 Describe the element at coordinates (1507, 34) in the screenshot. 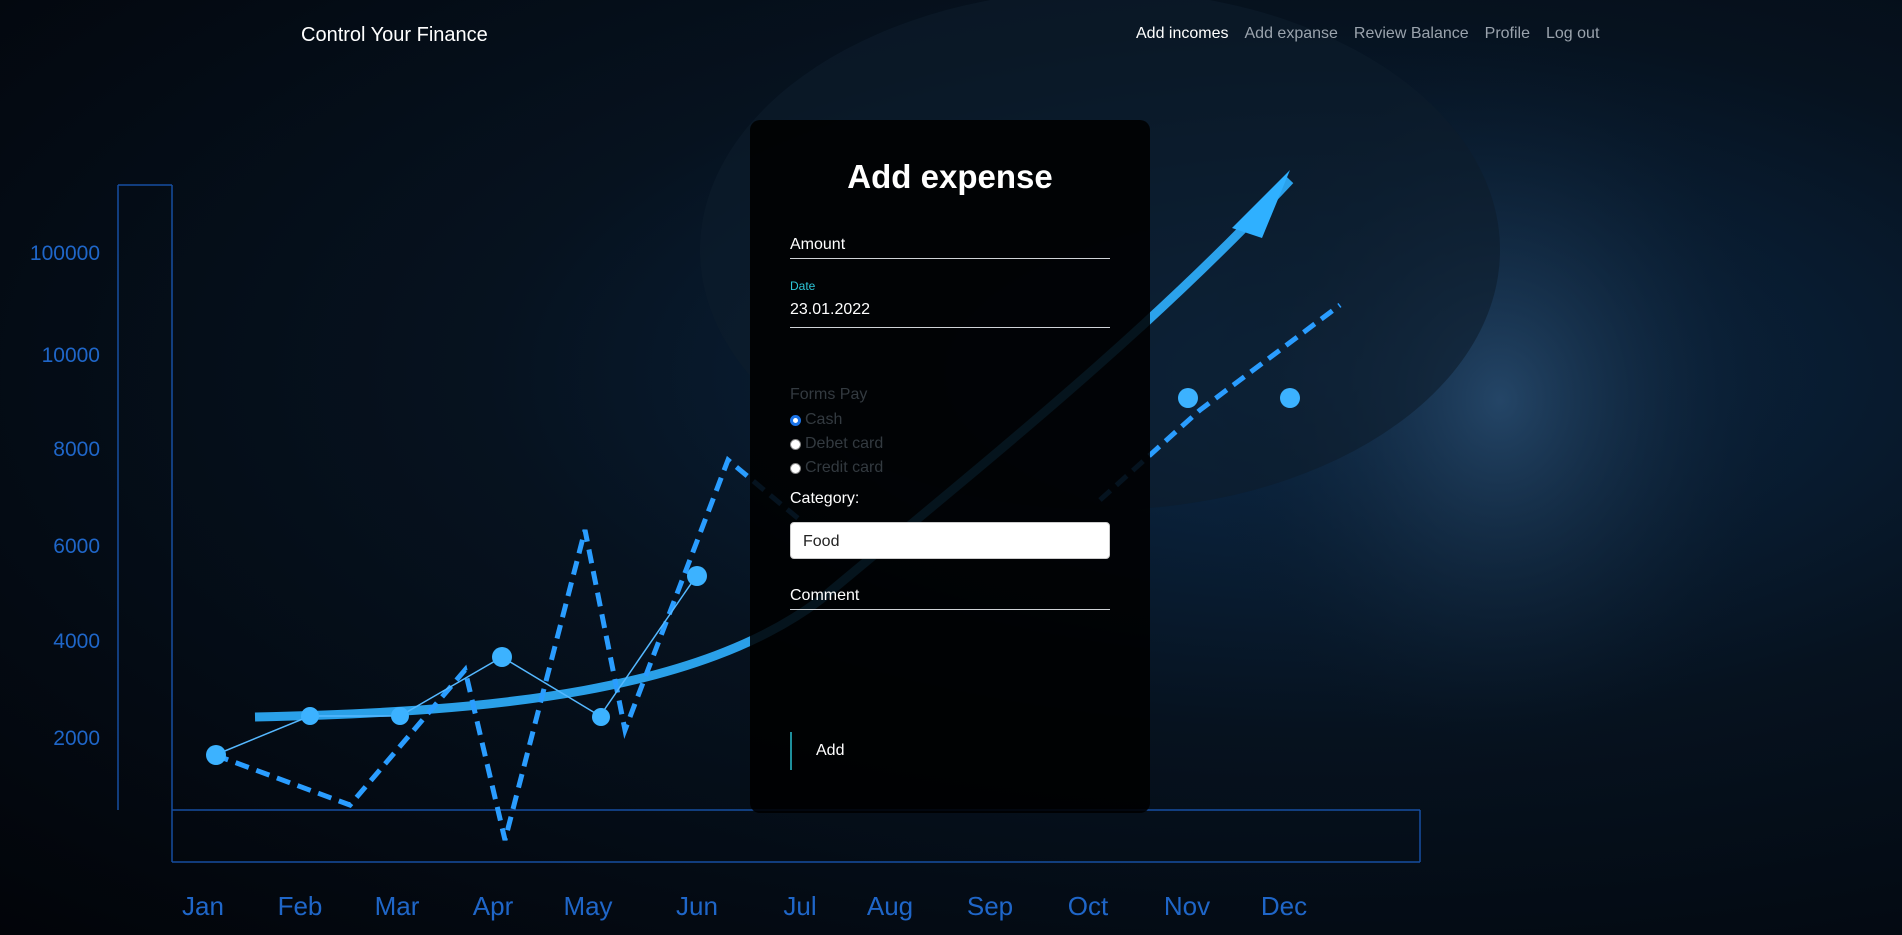

I see `nav-profile: Profile` at that location.